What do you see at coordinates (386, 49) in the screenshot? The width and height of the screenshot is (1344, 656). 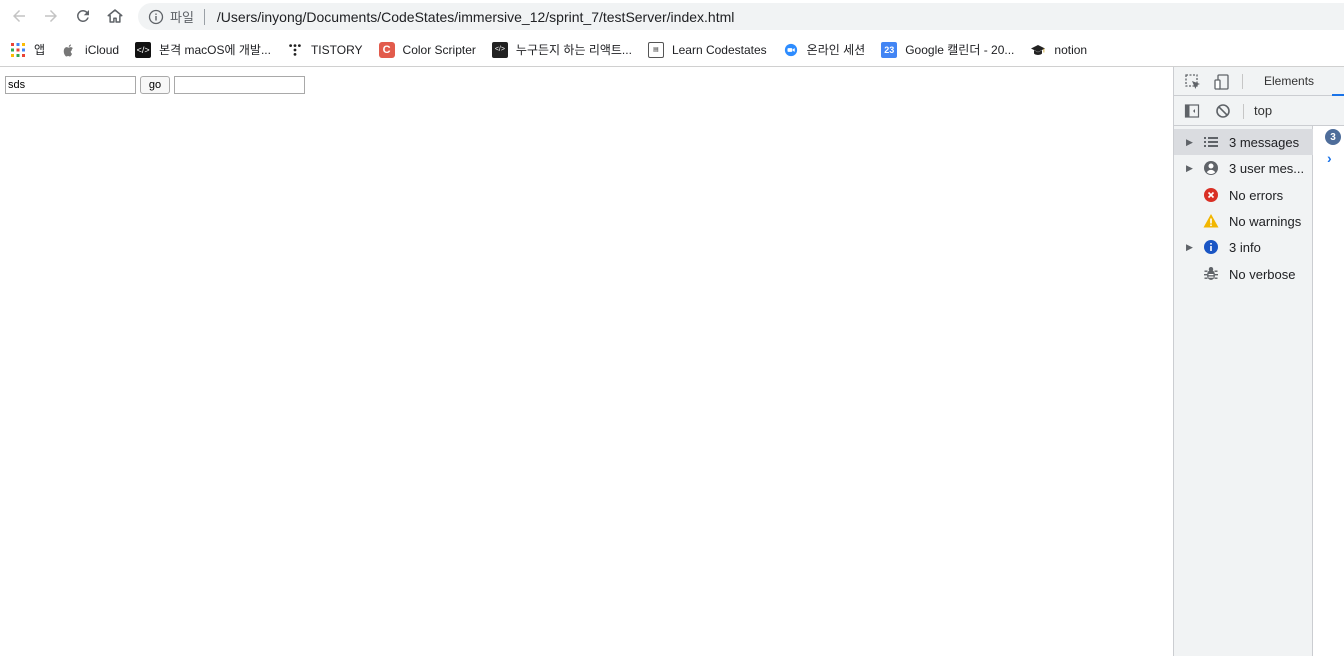 I see `color-scripter-icon: C` at bounding box center [386, 49].